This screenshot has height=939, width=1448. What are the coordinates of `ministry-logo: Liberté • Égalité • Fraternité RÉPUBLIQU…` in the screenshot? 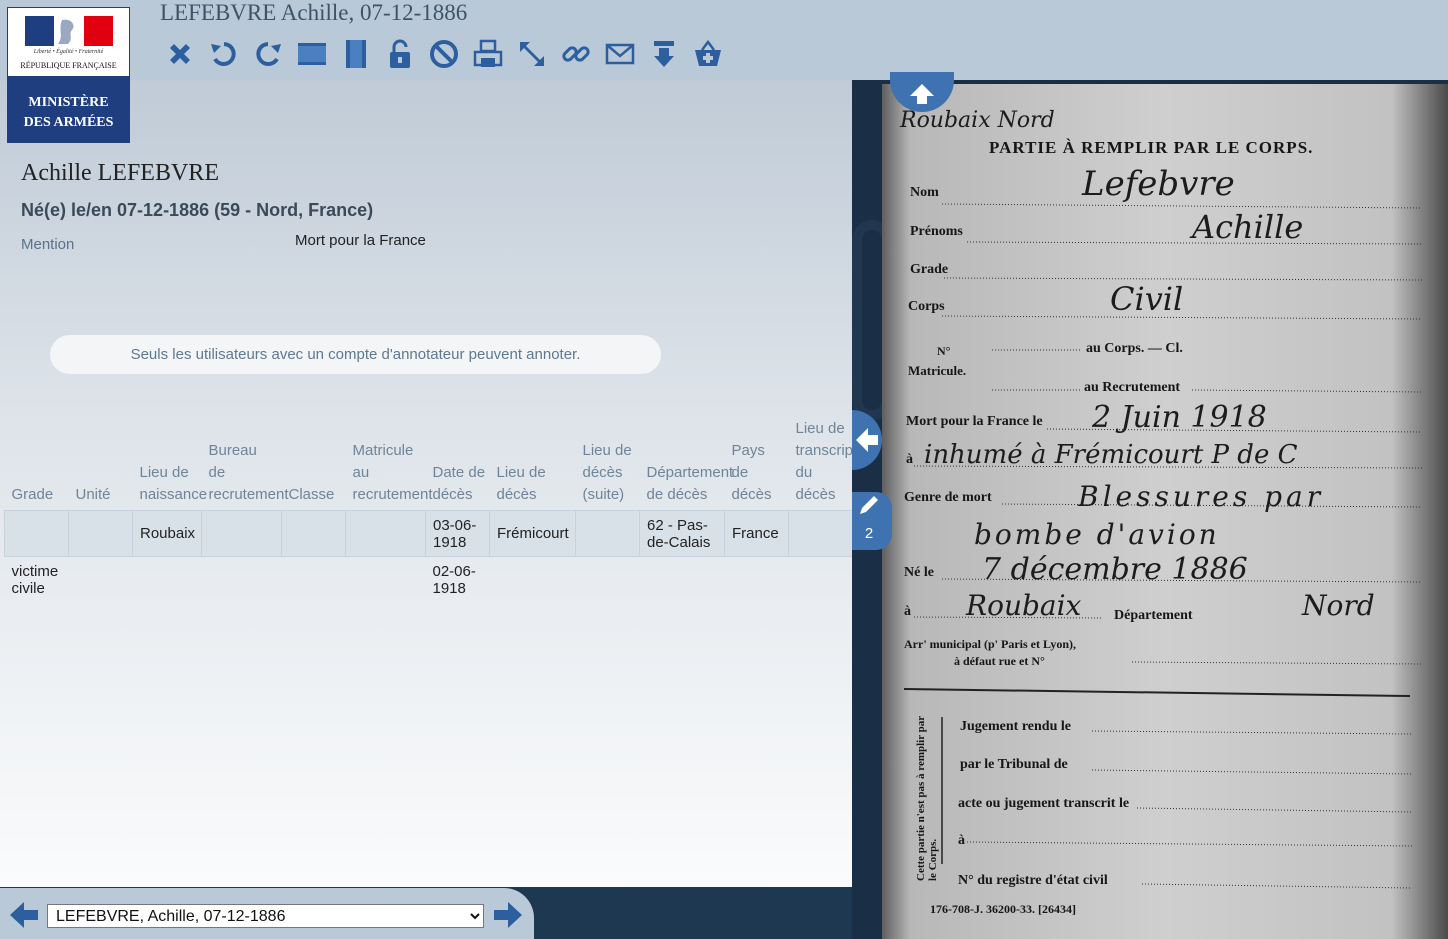 It's located at (68, 75).